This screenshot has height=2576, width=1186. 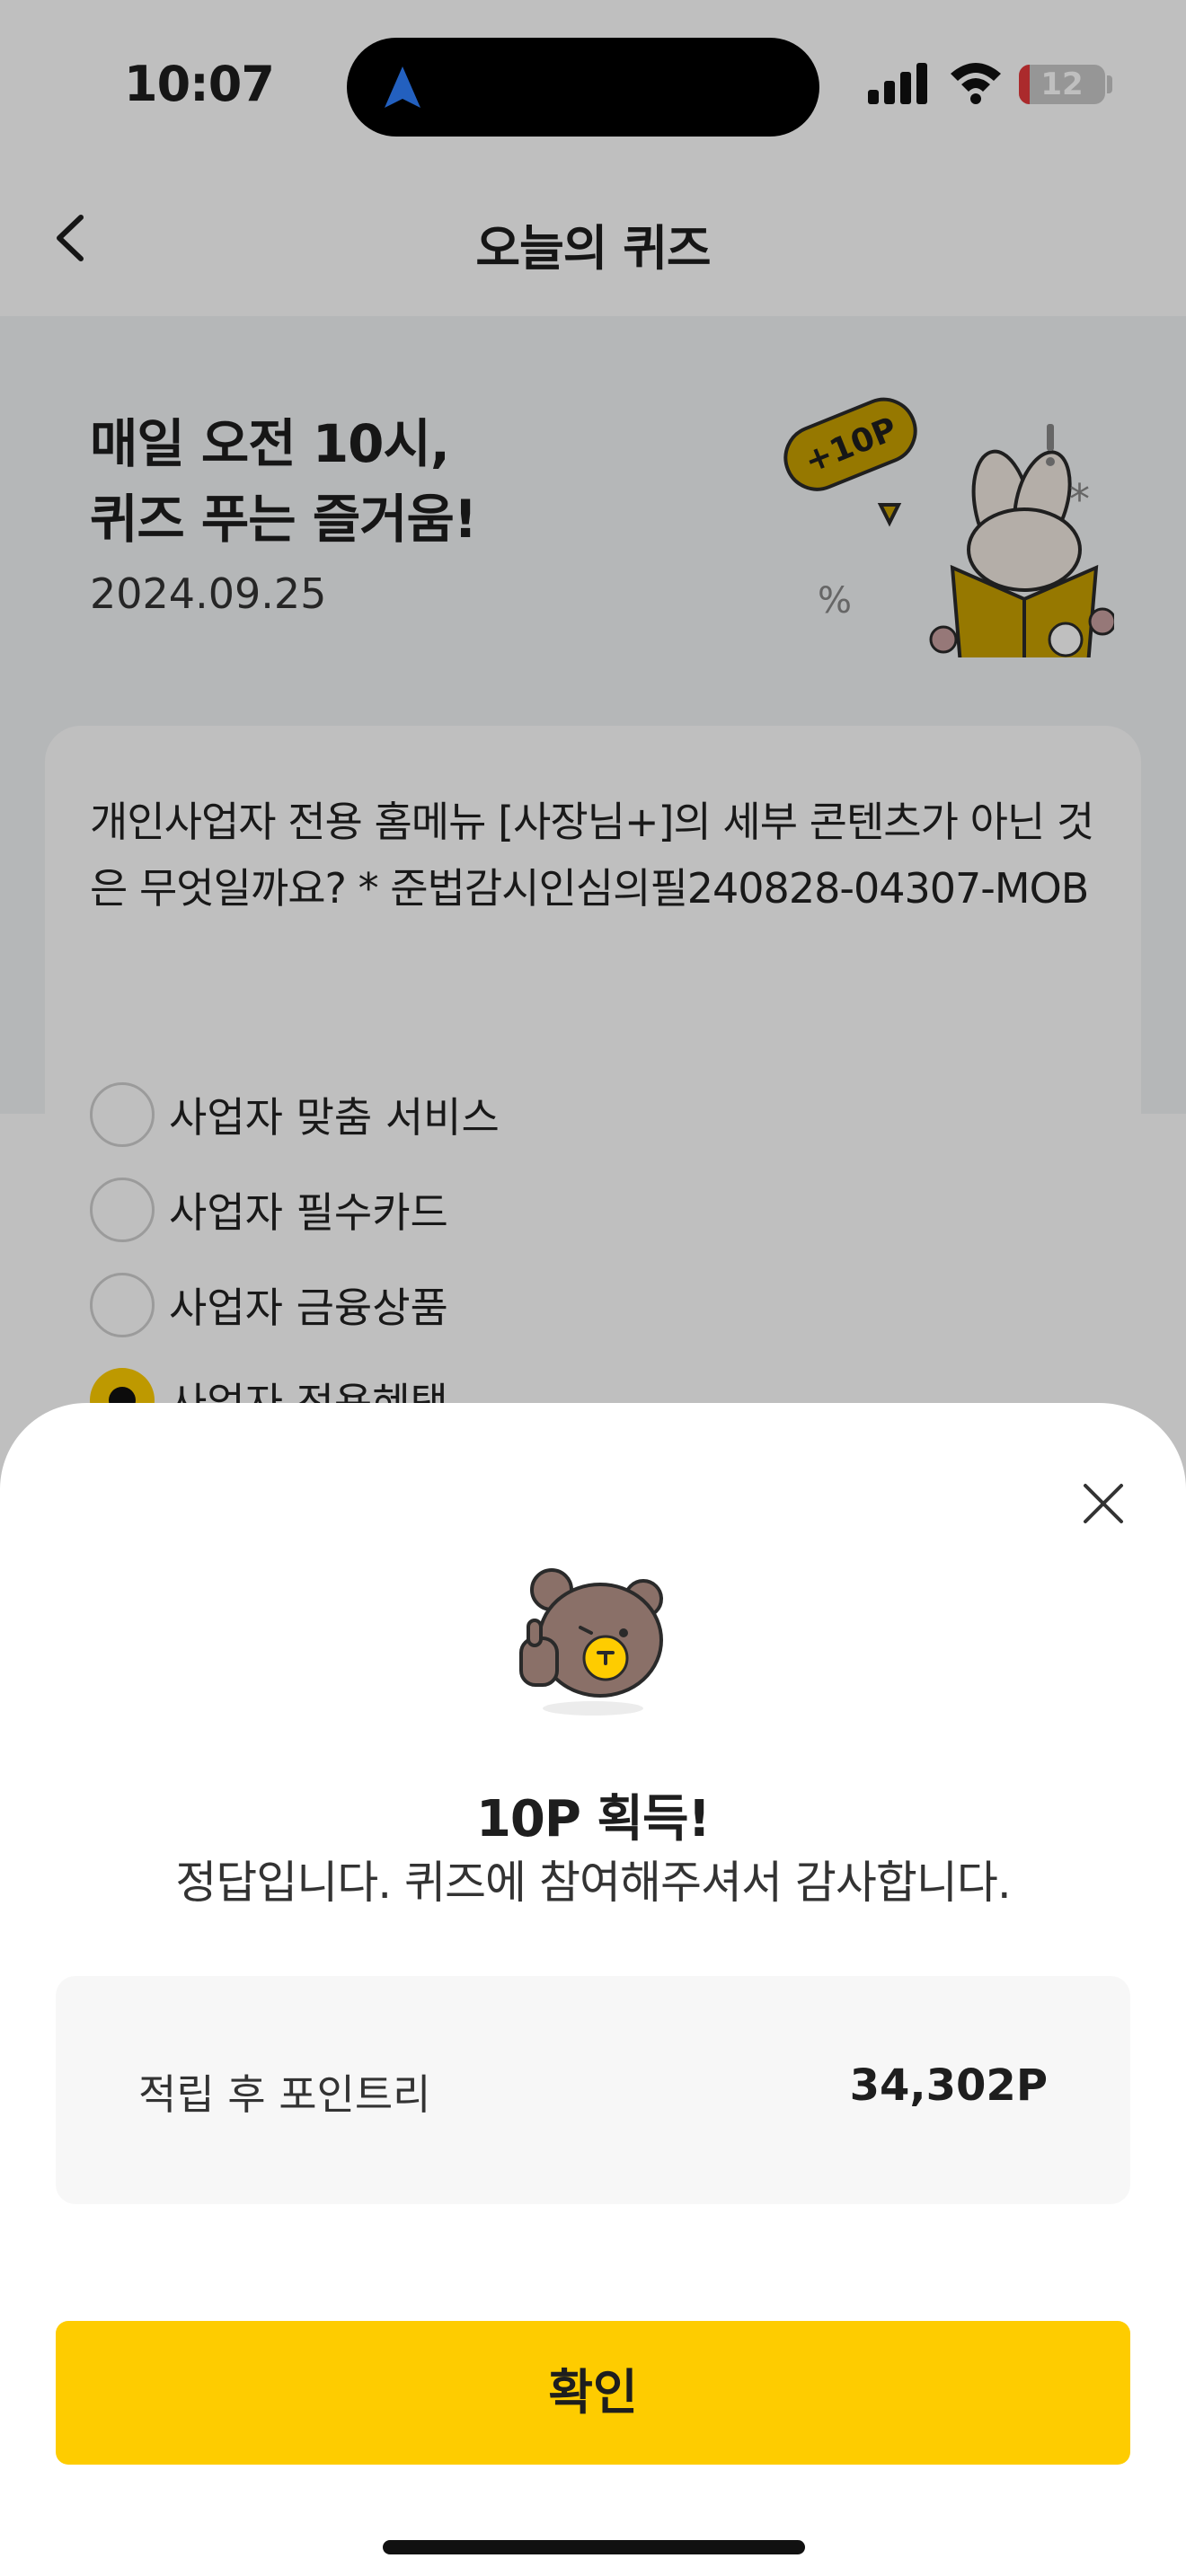 What do you see at coordinates (593, 2393) in the screenshot?
I see `confirm-button: 확인` at bounding box center [593, 2393].